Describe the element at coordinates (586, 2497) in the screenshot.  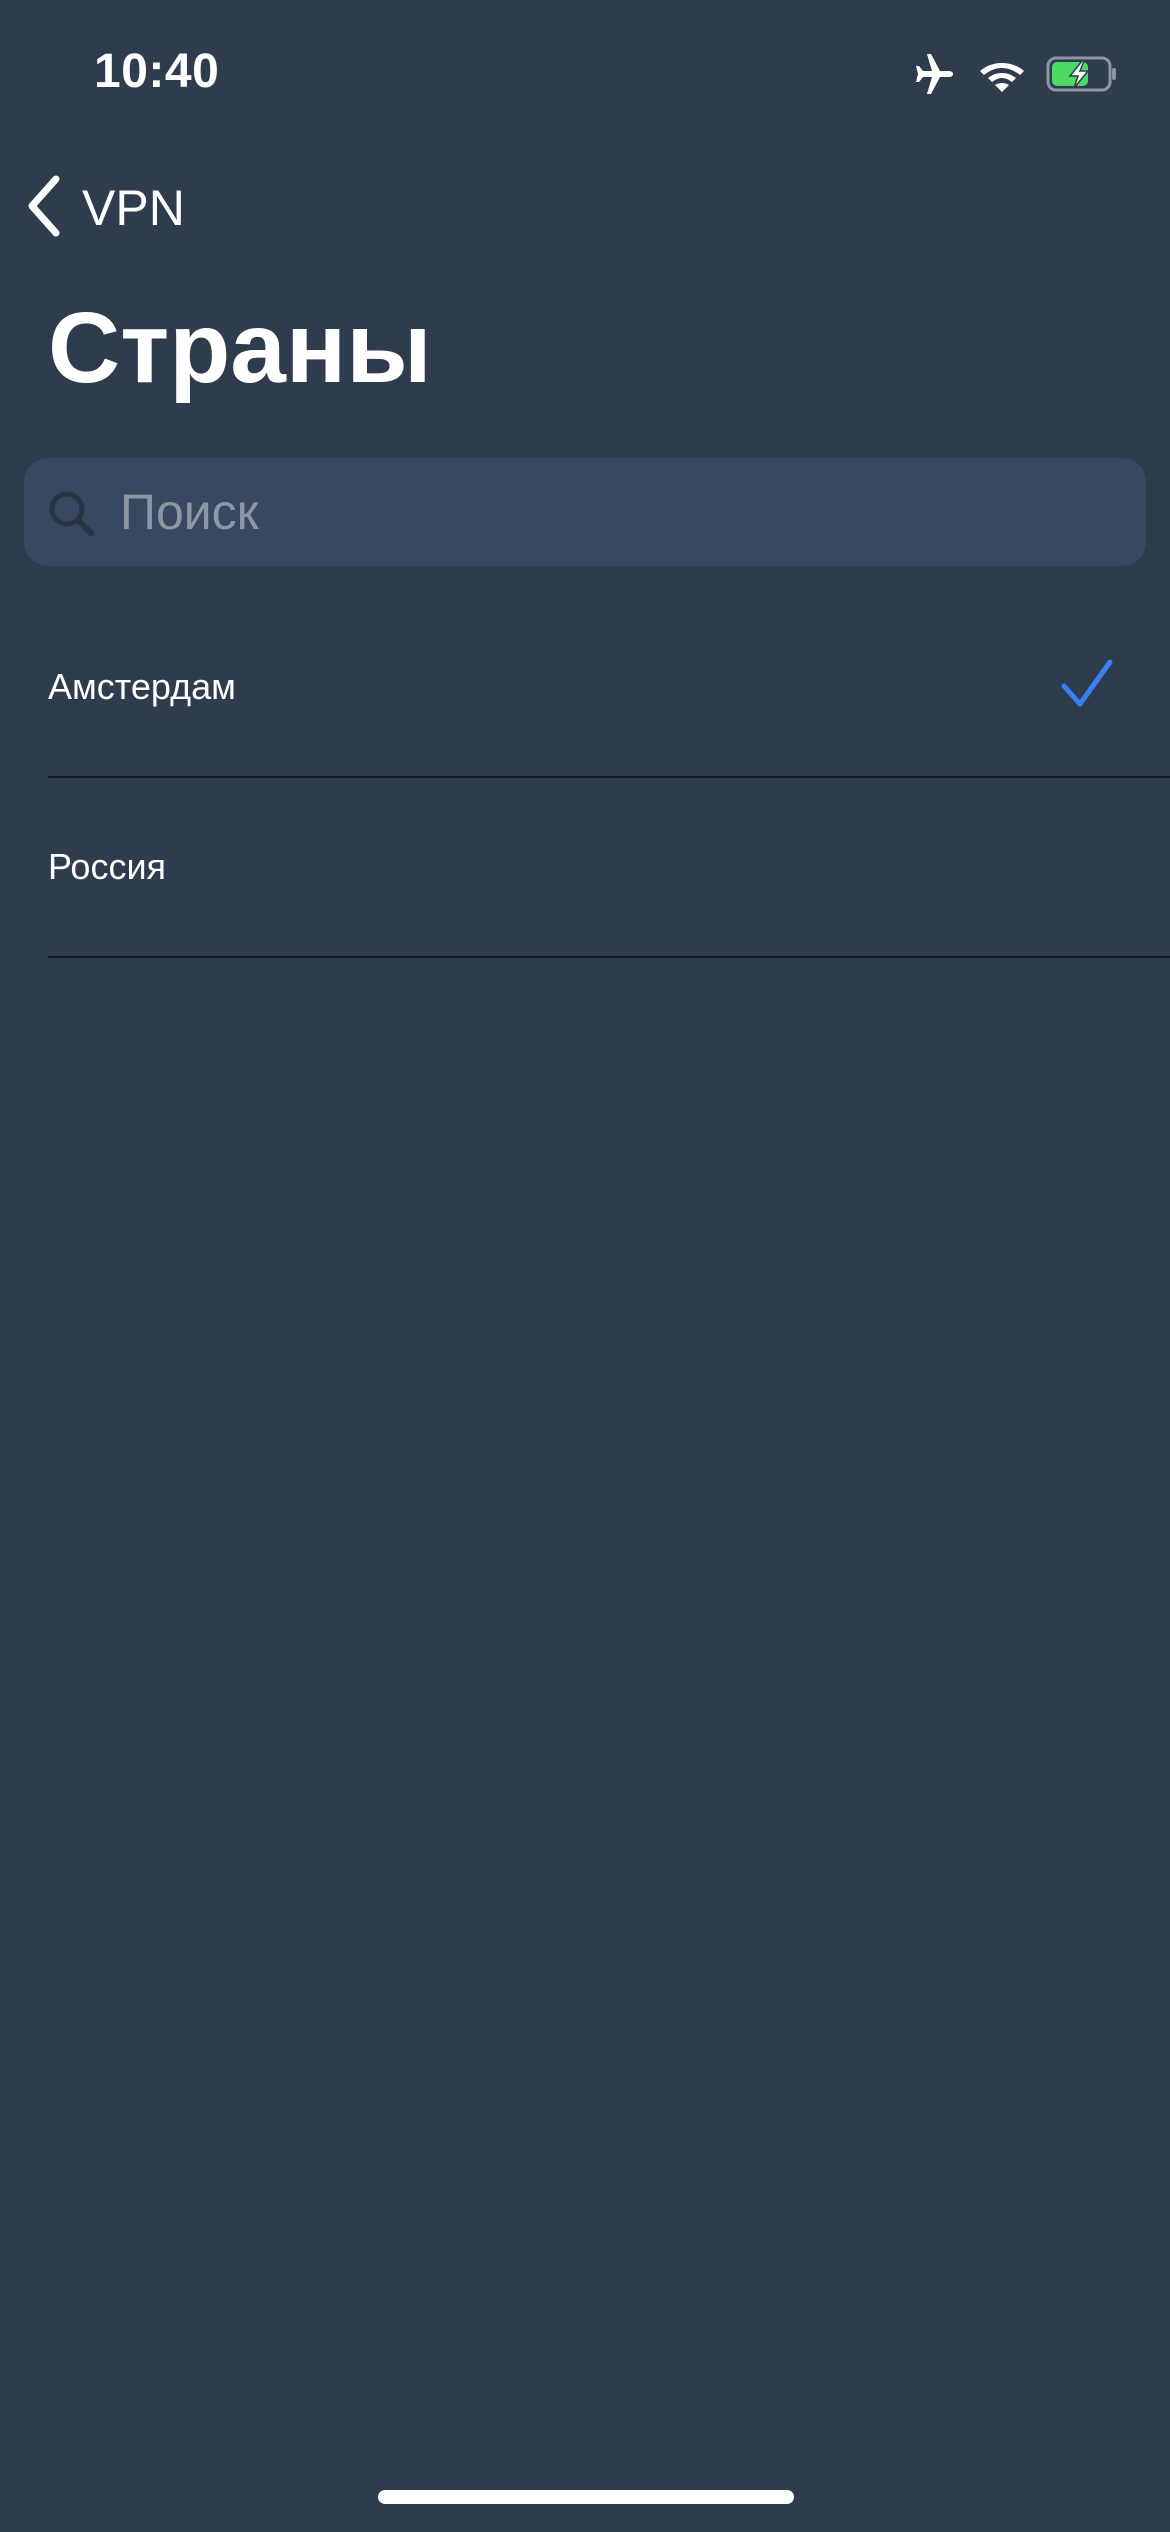
I see `home-indicator` at that location.